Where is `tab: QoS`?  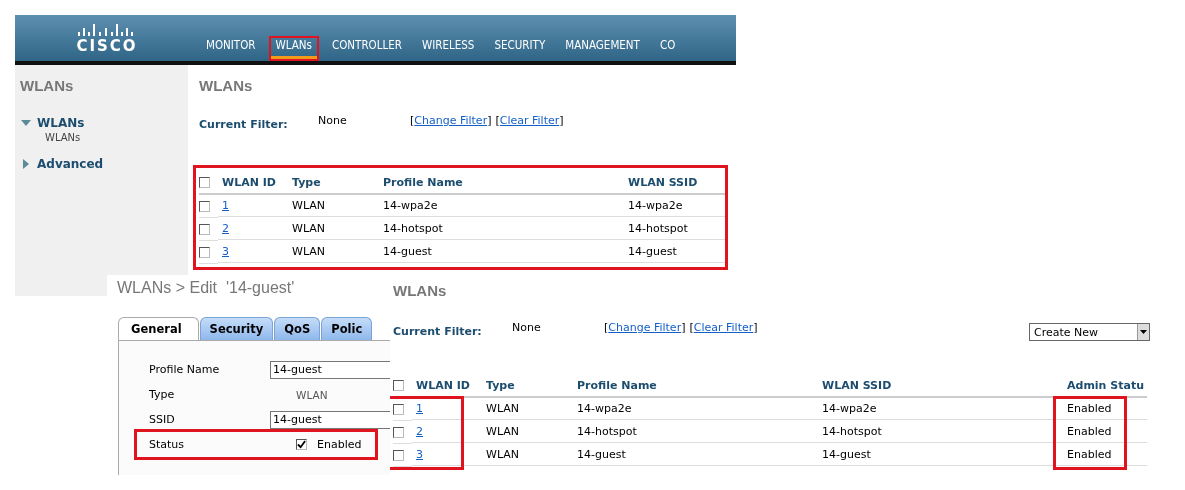 tab: QoS is located at coordinates (297, 328).